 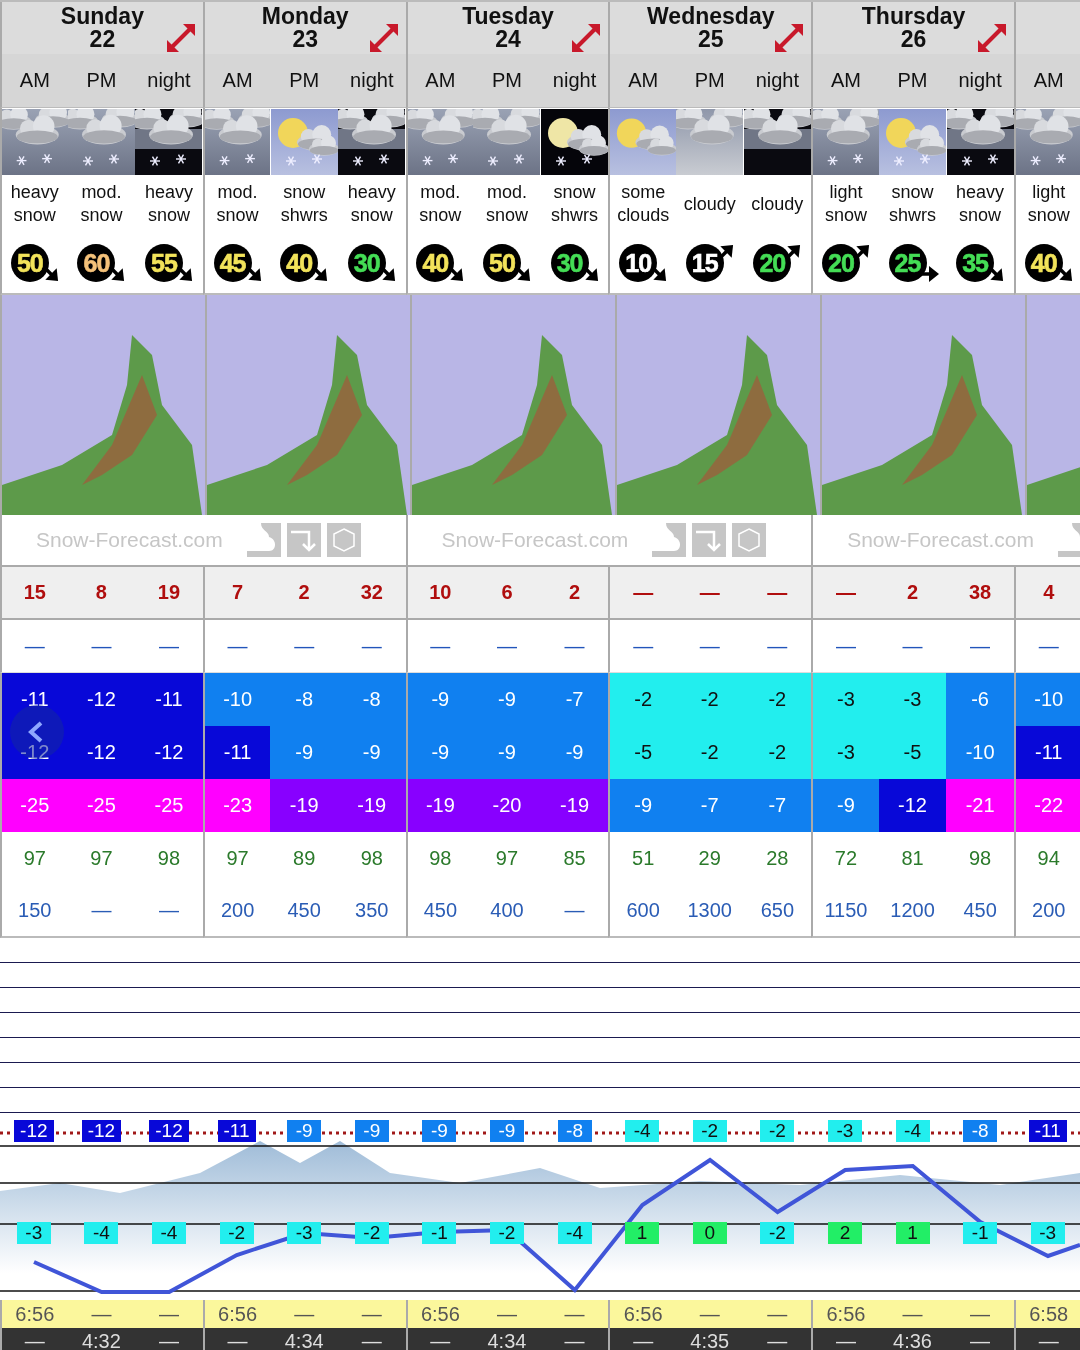 What do you see at coordinates (574, 858) in the screenshot?
I see `humidity-value: 85` at bounding box center [574, 858].